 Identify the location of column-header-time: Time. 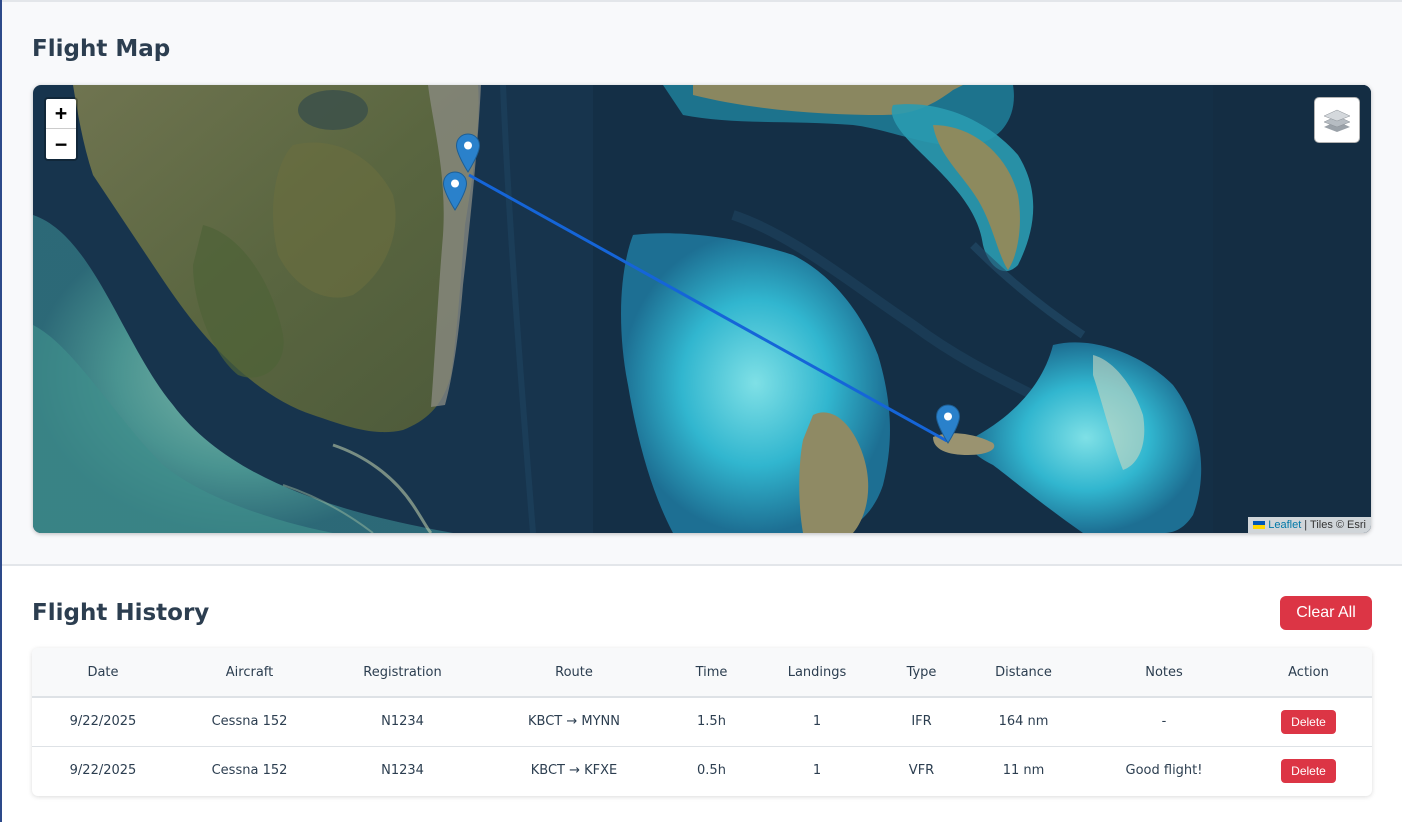
(711, 673).